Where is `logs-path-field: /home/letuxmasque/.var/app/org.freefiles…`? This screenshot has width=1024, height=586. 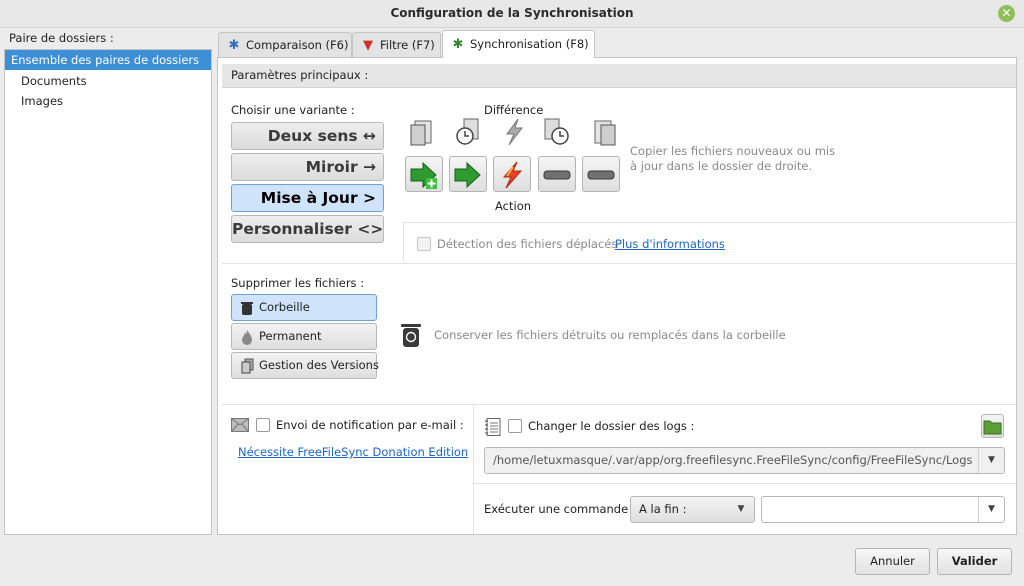 logs-path-field: /home/letuxmasque/.var/app/org.freefiles… is located at coordinates (744, 460).